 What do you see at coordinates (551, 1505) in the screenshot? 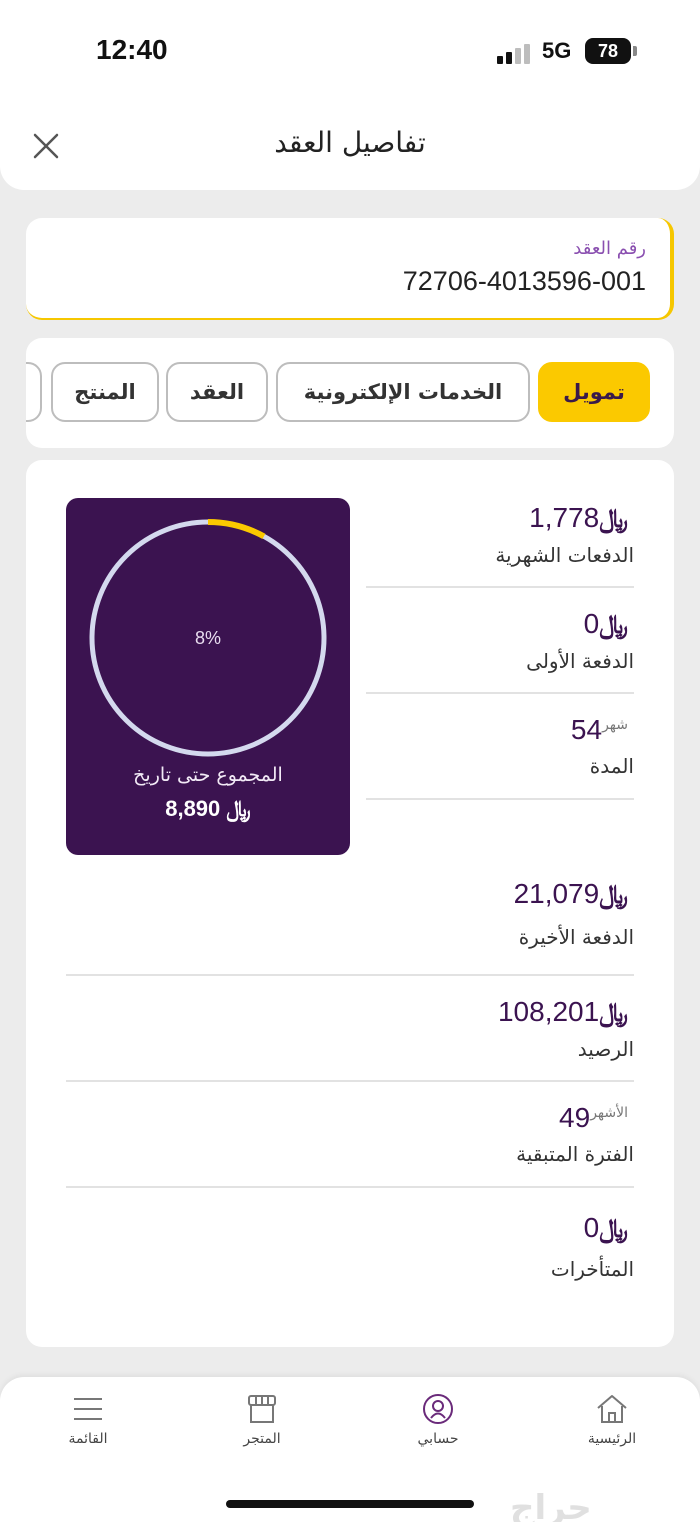
I see `watermark-logo: حراج` at bounding box center [551, 1505].